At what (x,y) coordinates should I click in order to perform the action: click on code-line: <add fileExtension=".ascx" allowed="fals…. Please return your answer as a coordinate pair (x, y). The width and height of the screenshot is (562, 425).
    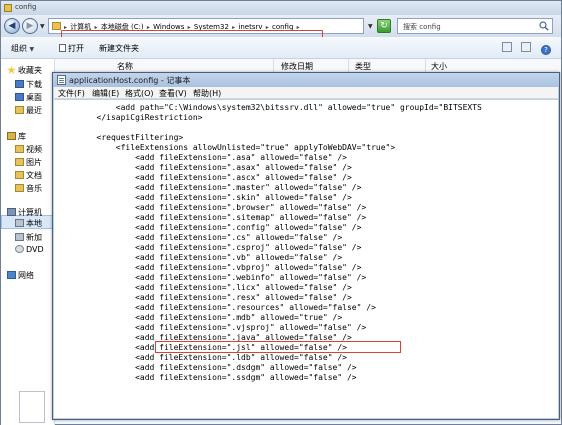
    Looking at the image, I should click on (205, 177).